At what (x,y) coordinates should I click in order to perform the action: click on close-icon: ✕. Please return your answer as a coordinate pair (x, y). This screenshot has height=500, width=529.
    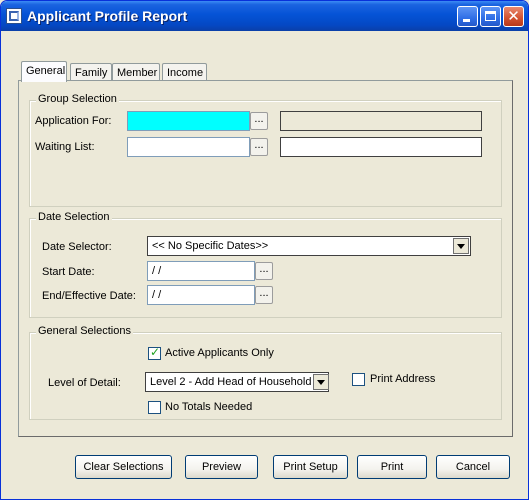
    Looking at the image, I should click on (513, 16).